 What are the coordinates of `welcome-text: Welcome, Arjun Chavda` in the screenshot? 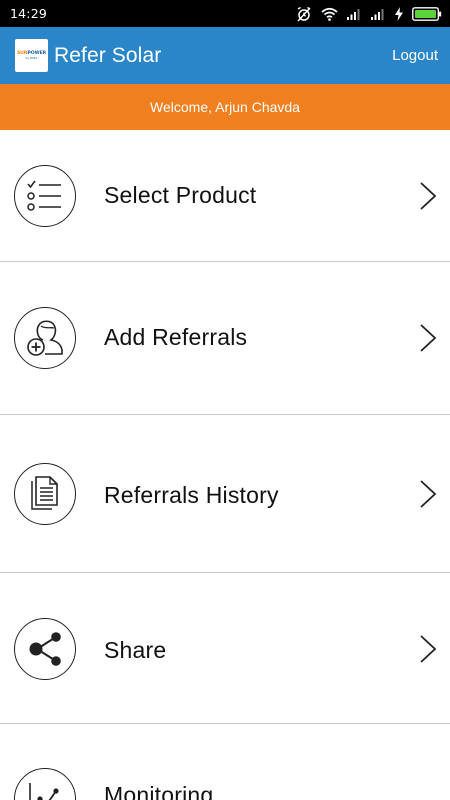 It's located at (225, 107).